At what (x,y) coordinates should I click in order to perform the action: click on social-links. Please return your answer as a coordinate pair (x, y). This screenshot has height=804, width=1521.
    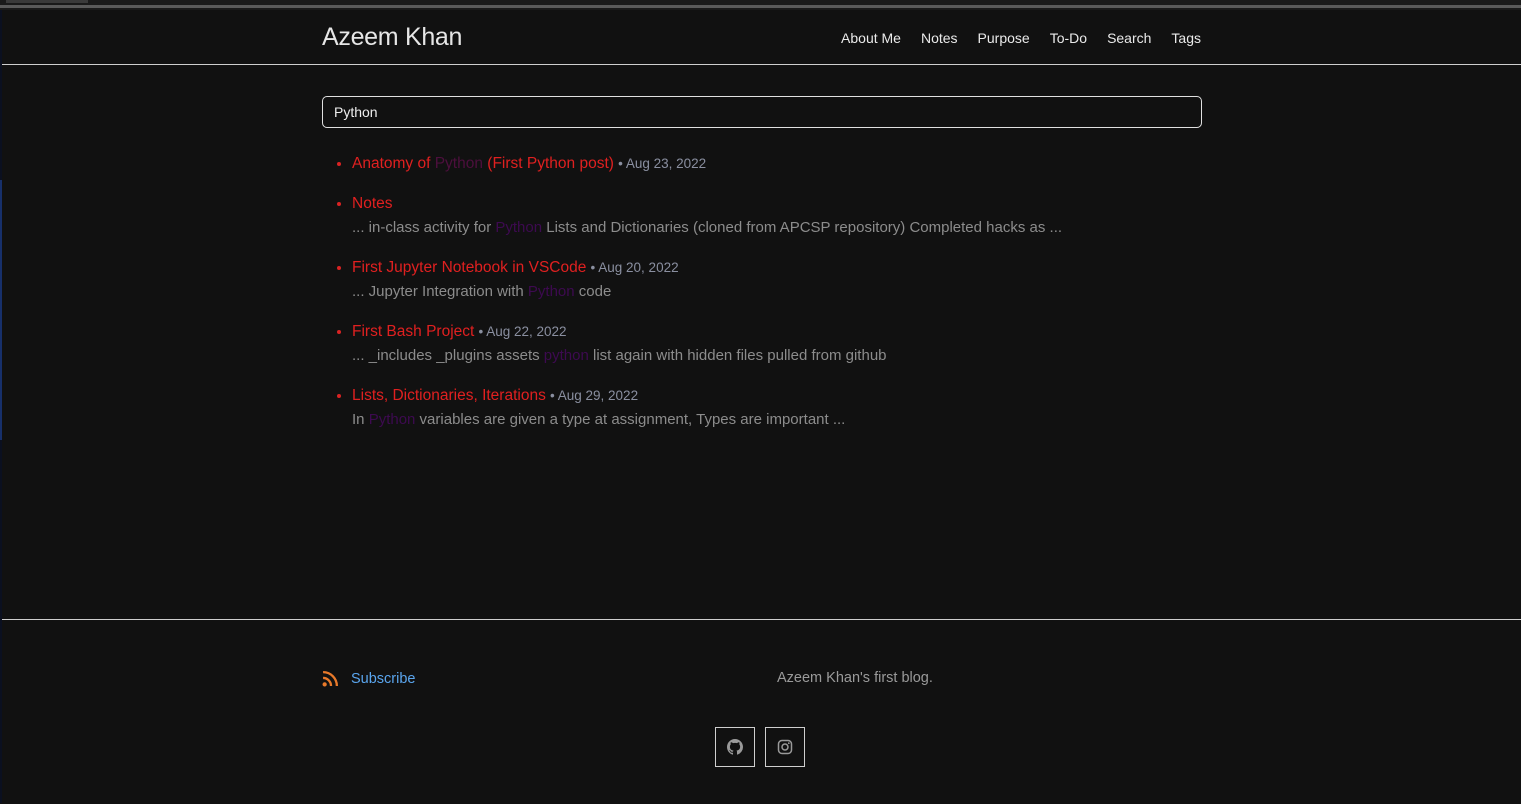
    Looking at the image, I should click on (760, 747).